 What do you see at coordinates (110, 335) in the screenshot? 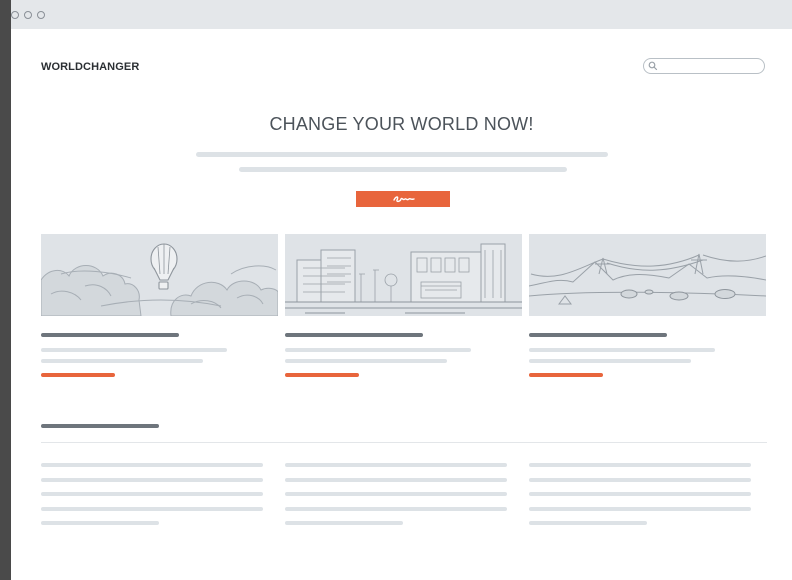
I see `card-1-title-line` at bounding box center [110, 335].